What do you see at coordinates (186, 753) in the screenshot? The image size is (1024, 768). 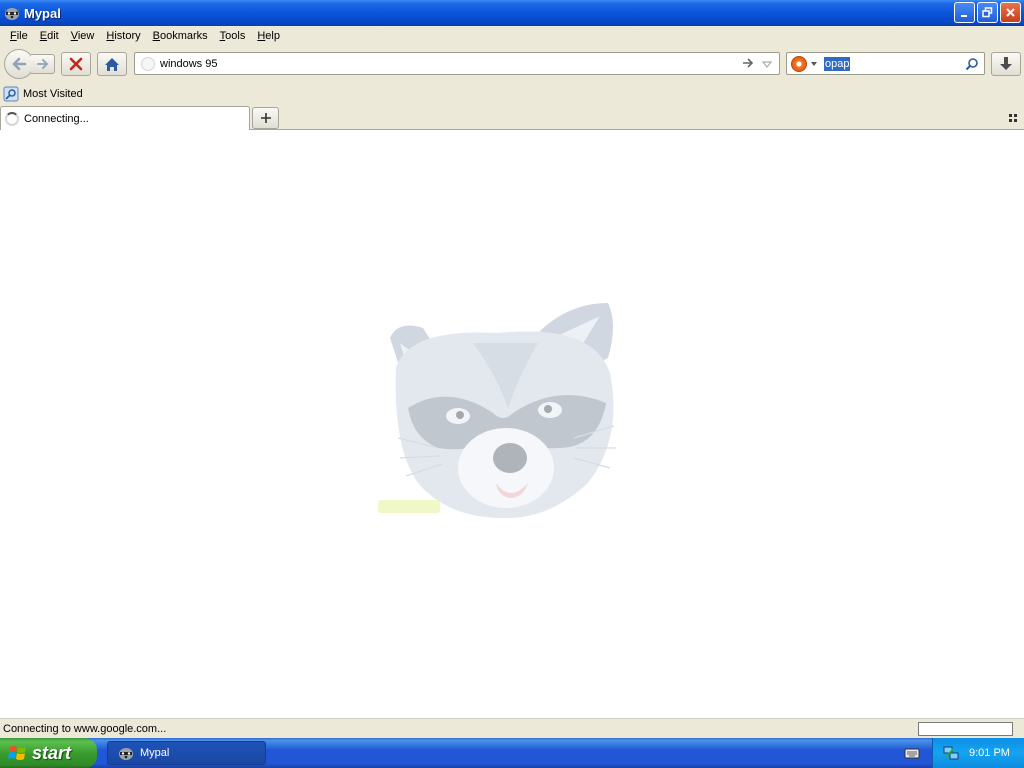 I see `taskbar-item-mypal: Mypal` at bounding box center [186, 753].